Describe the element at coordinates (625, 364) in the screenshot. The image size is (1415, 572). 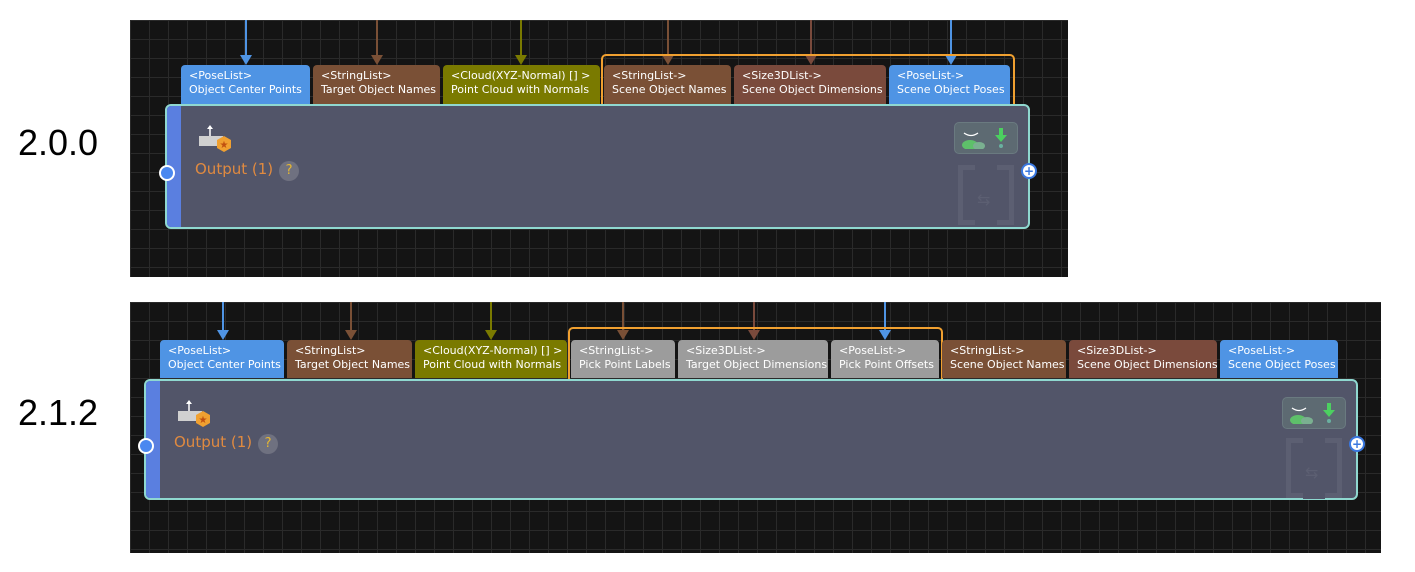
I see `port-name: Pick Point Labels` at that location.